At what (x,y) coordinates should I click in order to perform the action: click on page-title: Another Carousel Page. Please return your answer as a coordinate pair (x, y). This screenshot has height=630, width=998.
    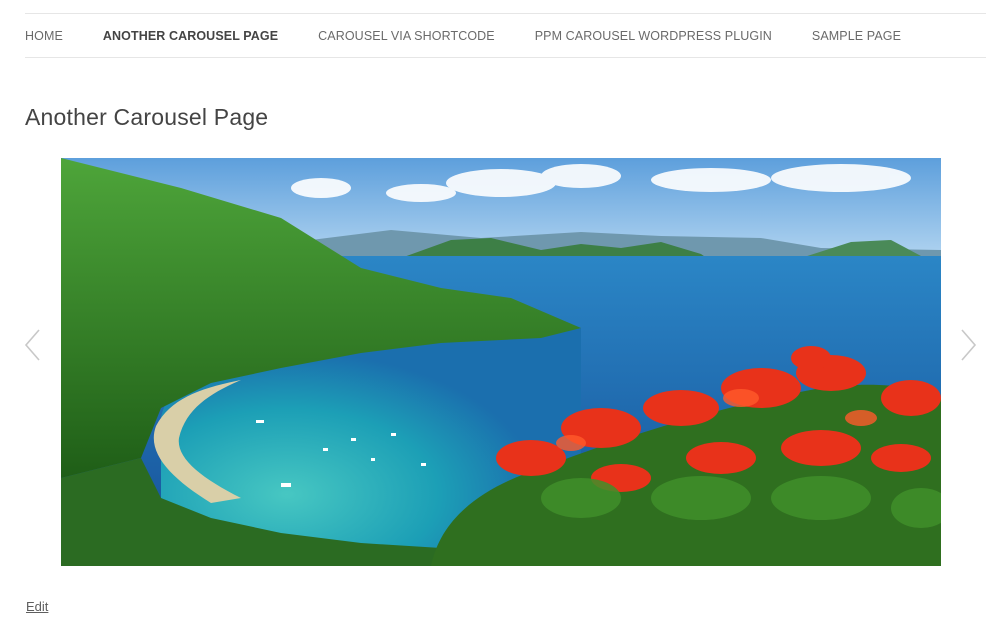
    Looking at the image, I should click on (147, 117).